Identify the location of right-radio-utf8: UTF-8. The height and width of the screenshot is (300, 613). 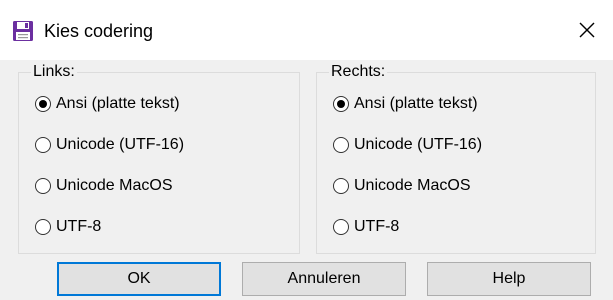
(366, 227).